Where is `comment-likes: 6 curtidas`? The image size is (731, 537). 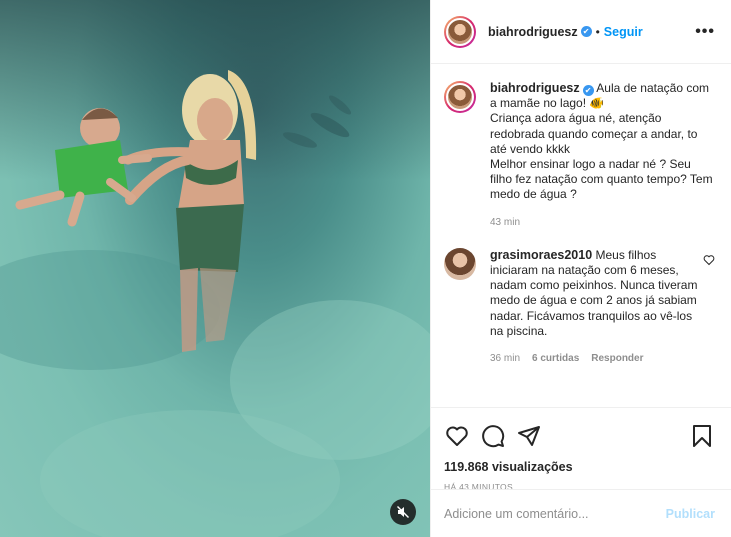
comment-likes: 6 curtidas is located at coordinates (555, 358).